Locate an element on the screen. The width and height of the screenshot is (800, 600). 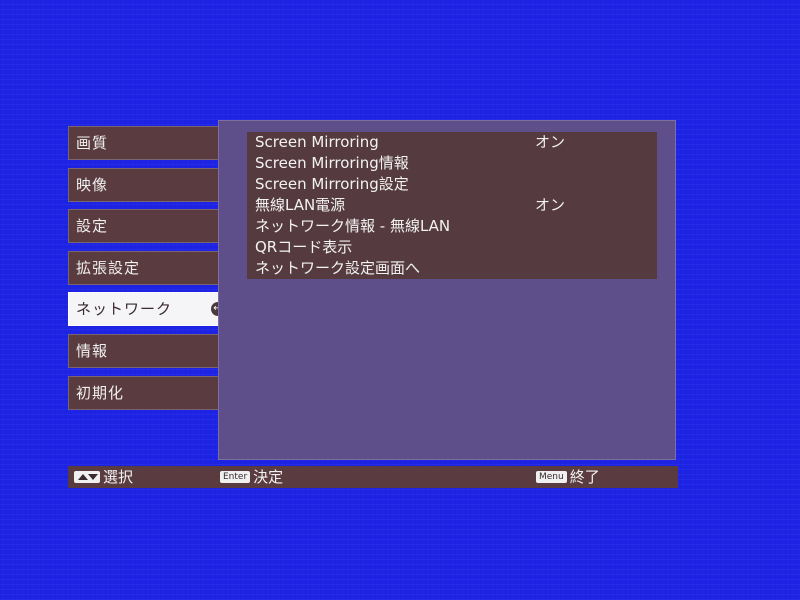
submenu-item-network-settings-screen: ネットワーク設定画面へ is located at coordinates (452, 268).